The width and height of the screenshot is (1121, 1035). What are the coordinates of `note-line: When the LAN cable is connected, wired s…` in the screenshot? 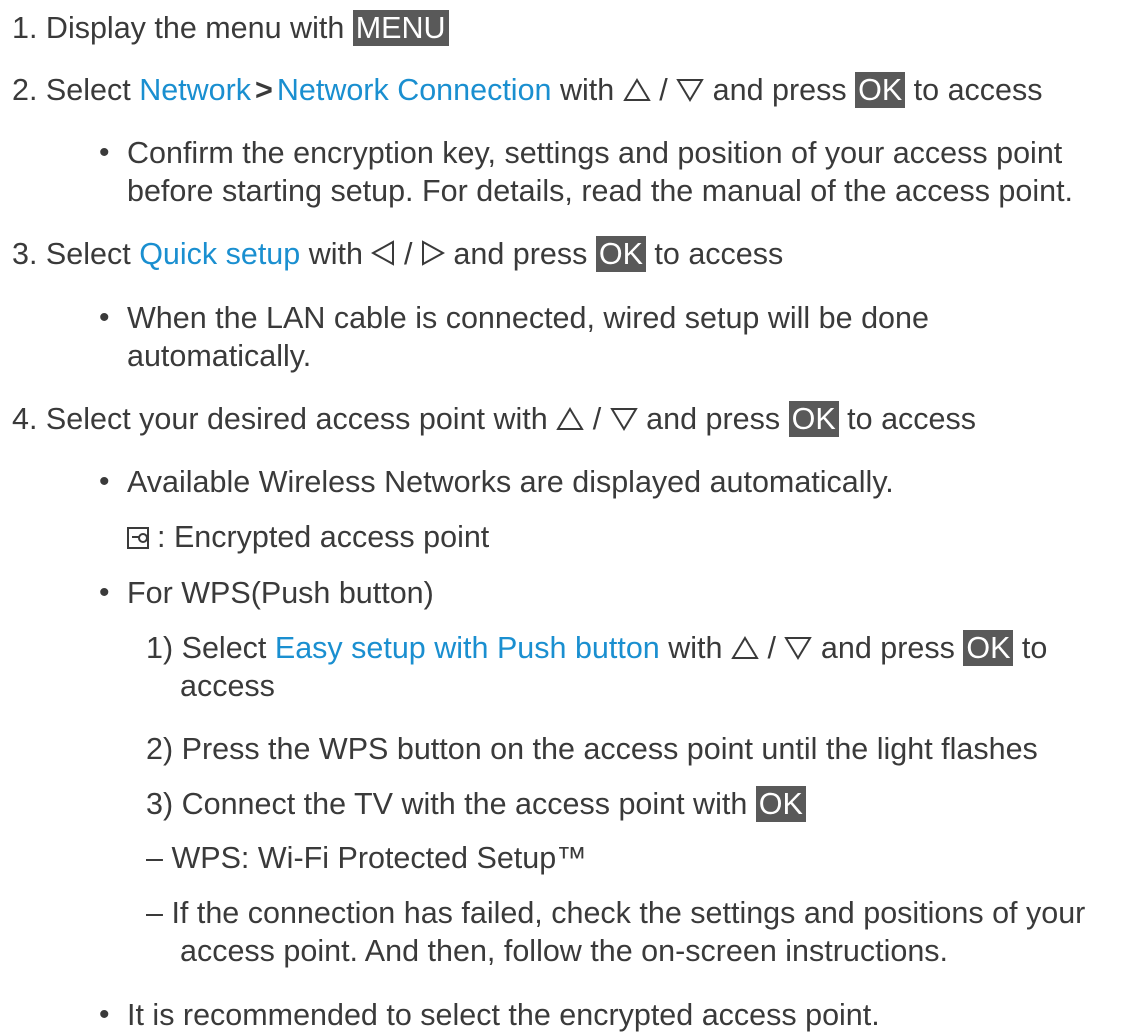 It's located at (528, 318).